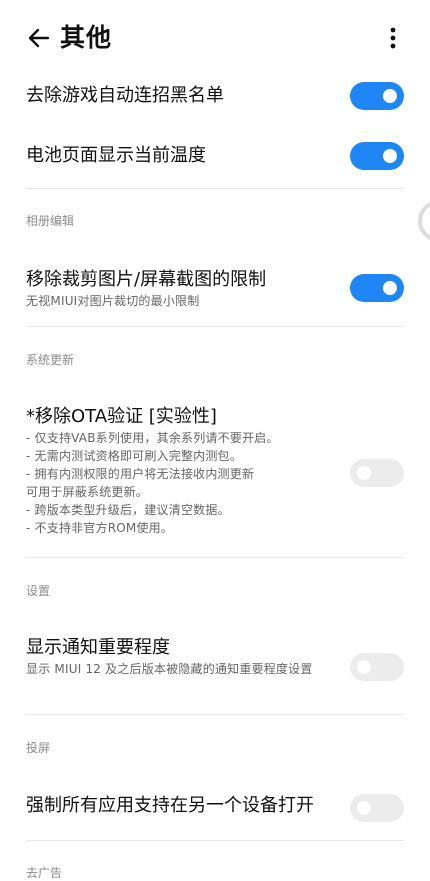 The width and height of the screenshot is (430, 881). Describe the element at coordinates (377, 156) in the screenshot. I see `toggle-battery-temperature` at that location.